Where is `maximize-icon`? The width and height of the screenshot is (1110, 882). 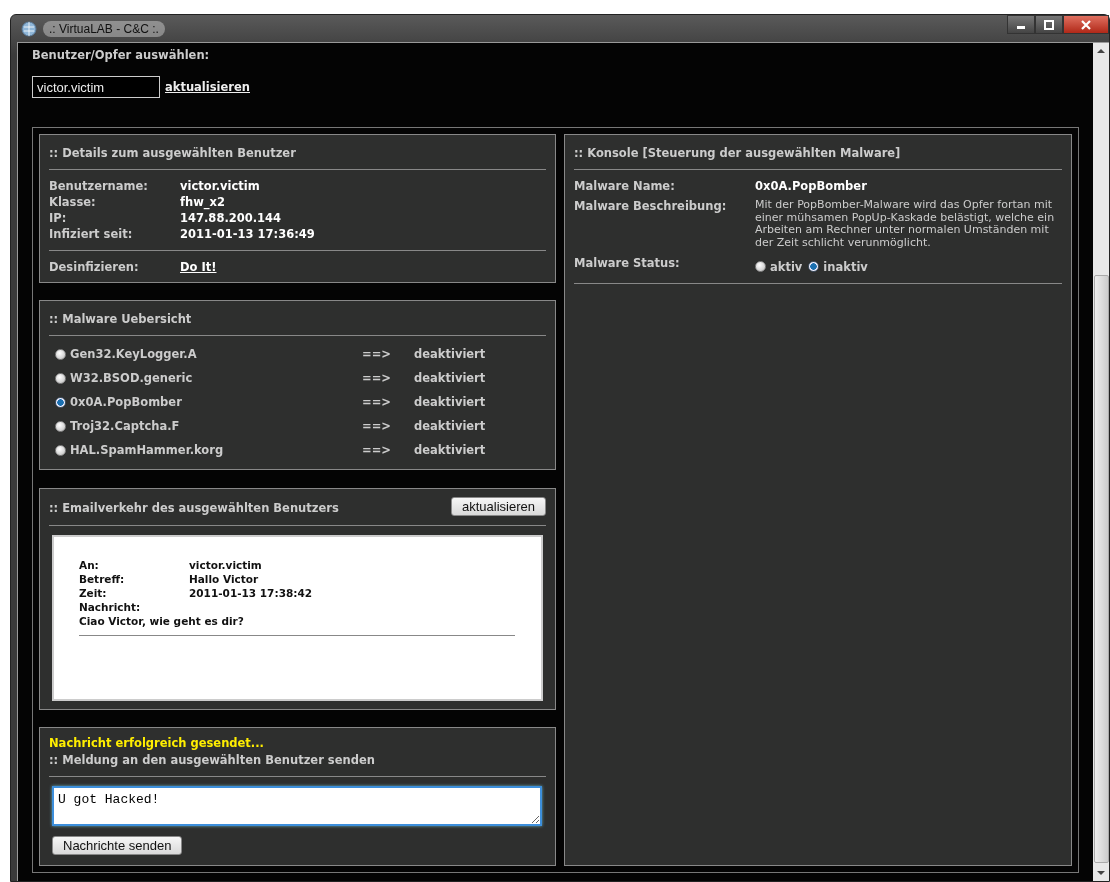
maximize-icon is located at coordinates (1049, 24).